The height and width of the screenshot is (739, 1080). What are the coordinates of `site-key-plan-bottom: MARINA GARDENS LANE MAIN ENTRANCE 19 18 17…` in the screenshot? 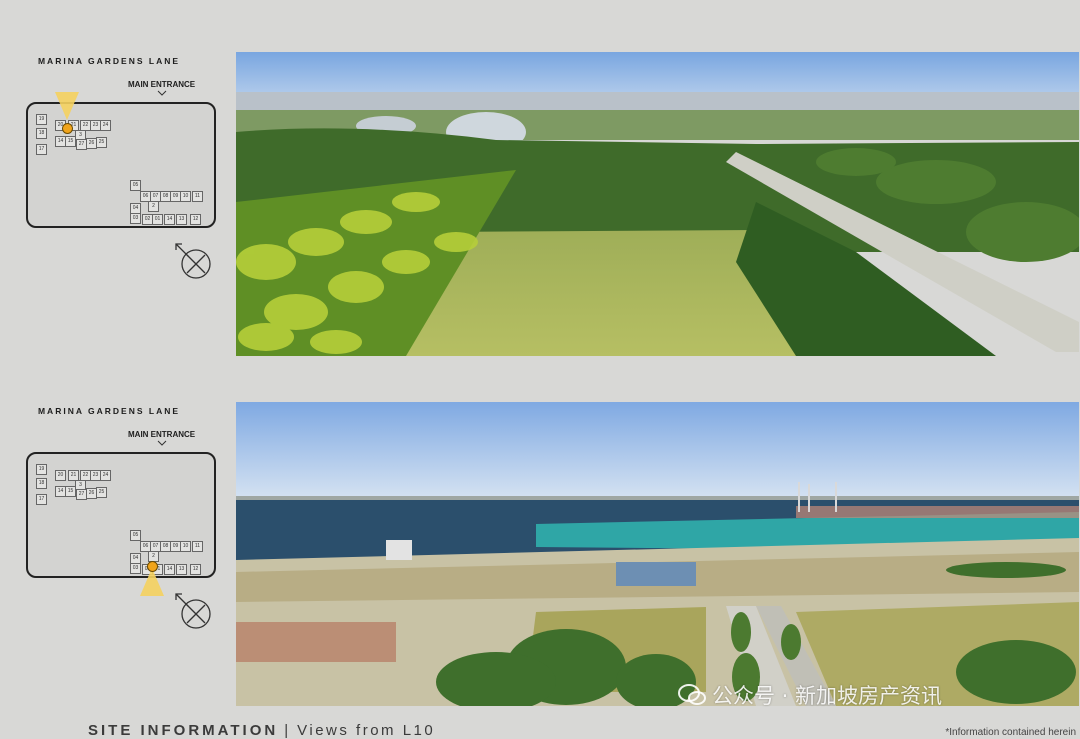 It's located at (121, 514).